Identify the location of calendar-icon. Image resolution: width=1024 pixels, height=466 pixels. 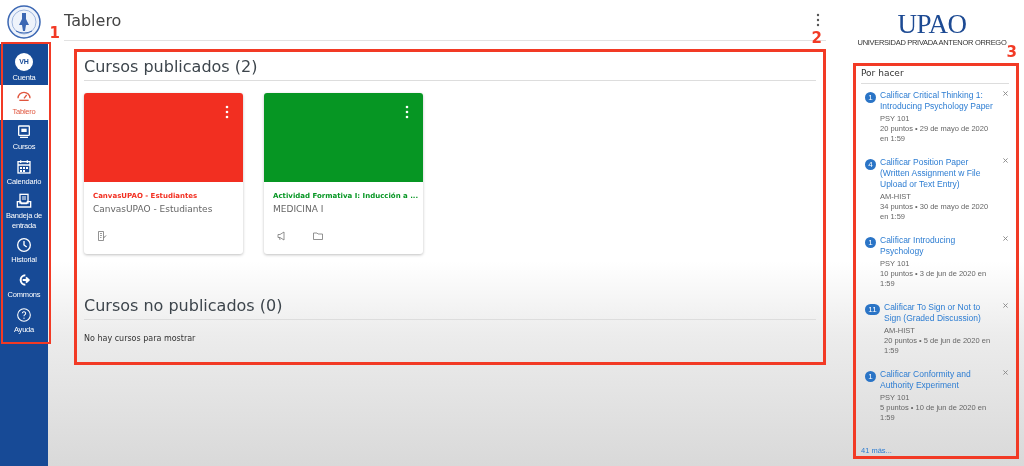
(24, 167).